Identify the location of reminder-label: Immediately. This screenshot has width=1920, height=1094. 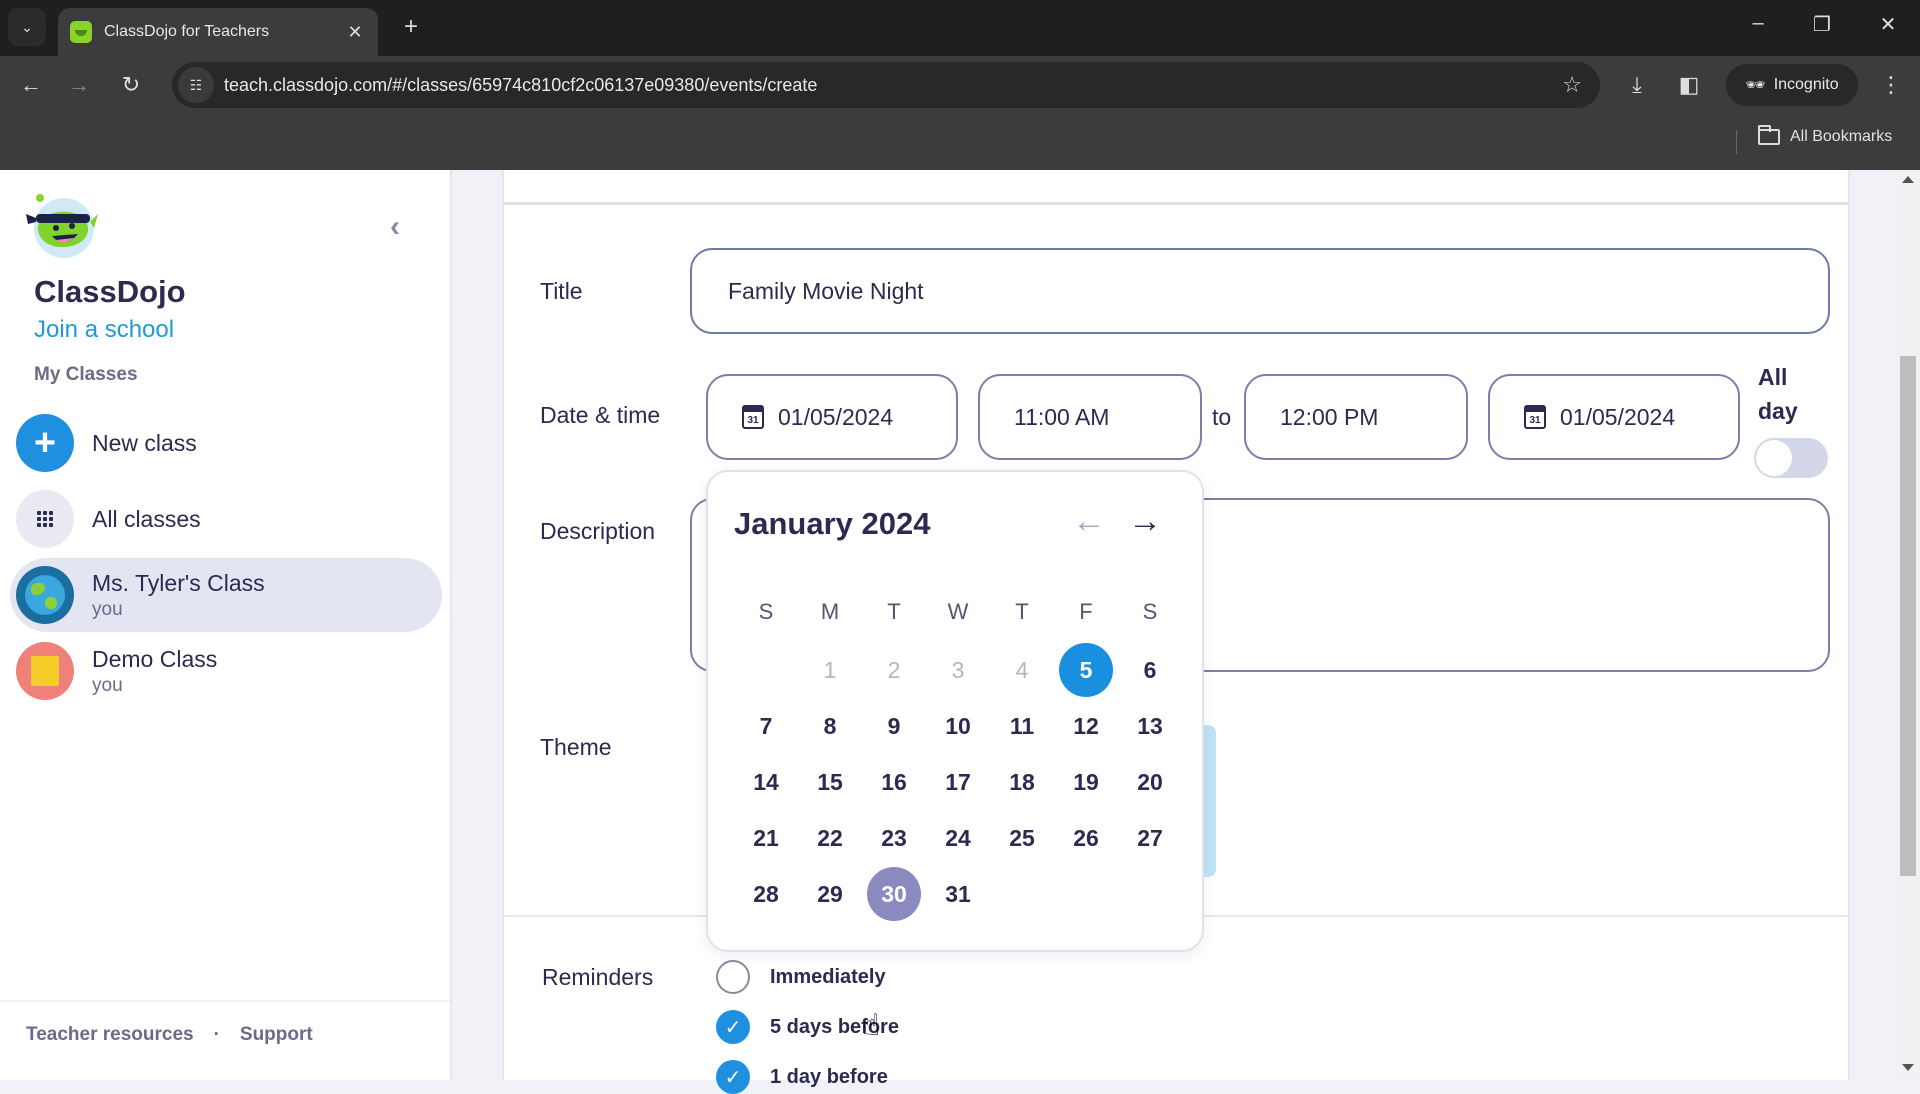
(828, 976).